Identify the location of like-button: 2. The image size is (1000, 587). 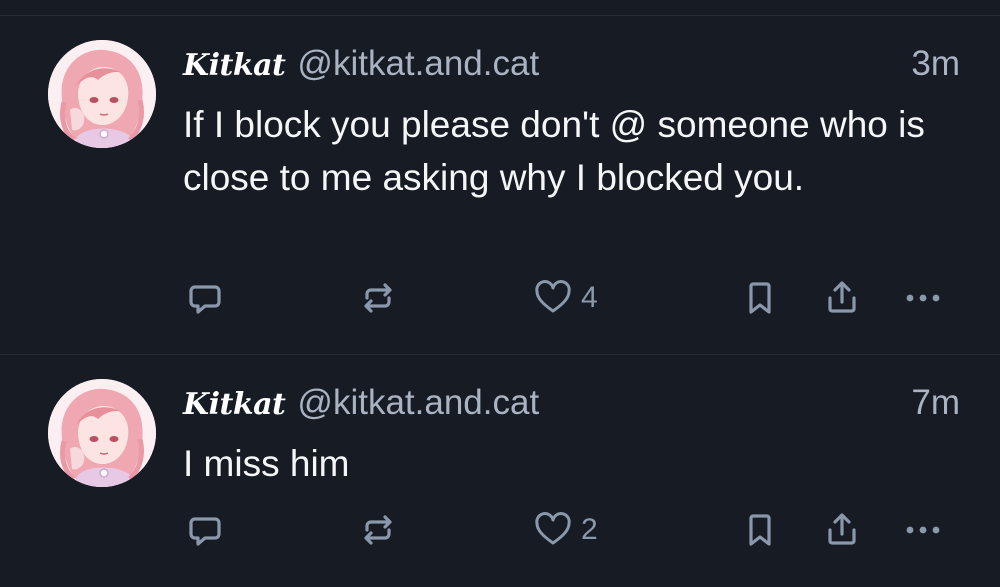
(565, 530).